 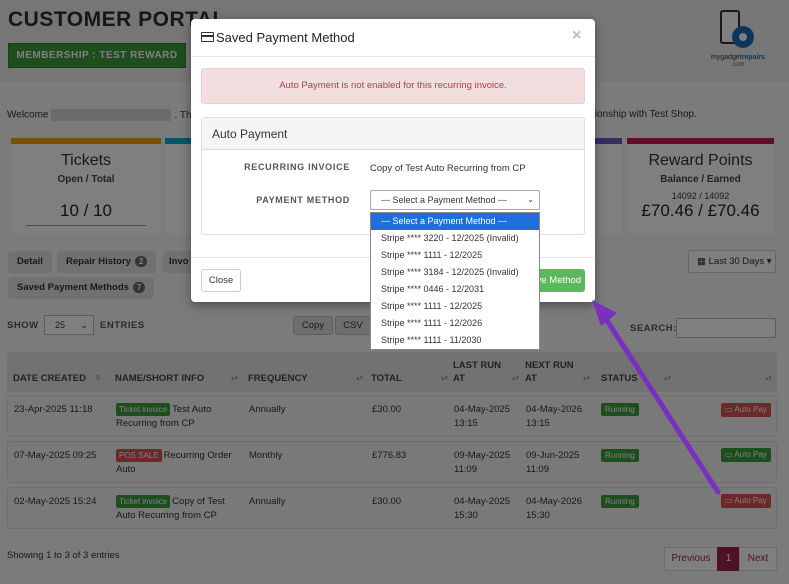 I want to click on recurring-invoice-label: RECURRING INVOICE, so click(x=297, y=167).